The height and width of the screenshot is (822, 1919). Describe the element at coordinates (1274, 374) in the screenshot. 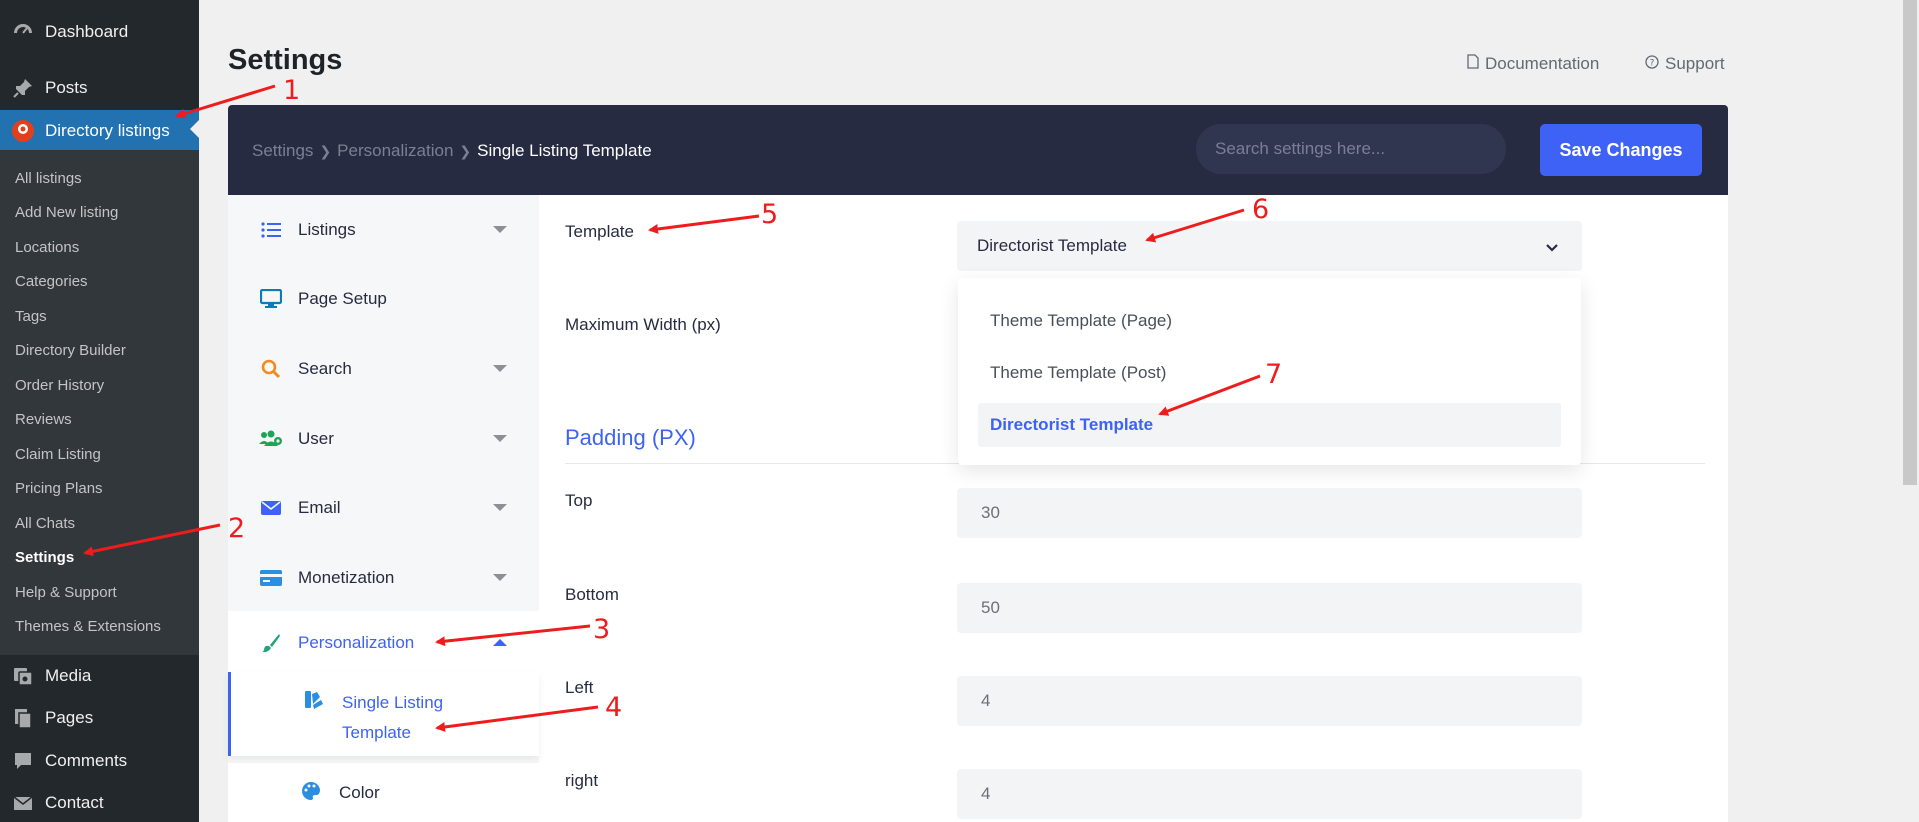

I see `annotation-number-7: 7` at that location.